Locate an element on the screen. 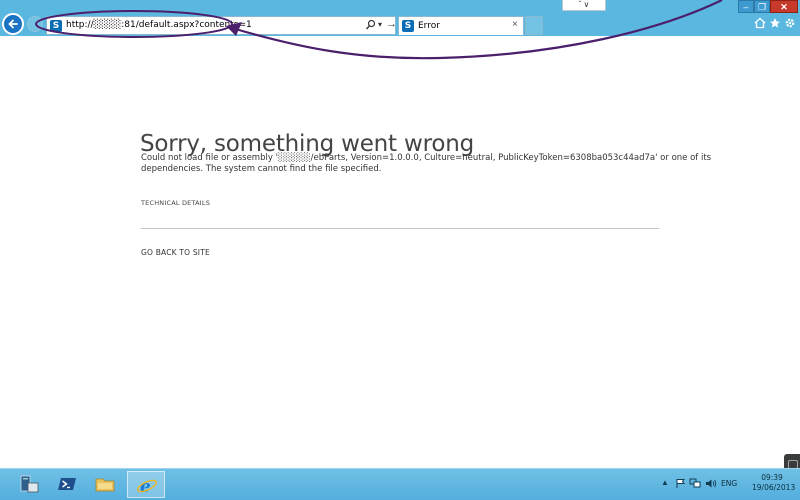 The width and height of the screenshot is (800, 500). volume-icon is located at coordinates (711, 483).